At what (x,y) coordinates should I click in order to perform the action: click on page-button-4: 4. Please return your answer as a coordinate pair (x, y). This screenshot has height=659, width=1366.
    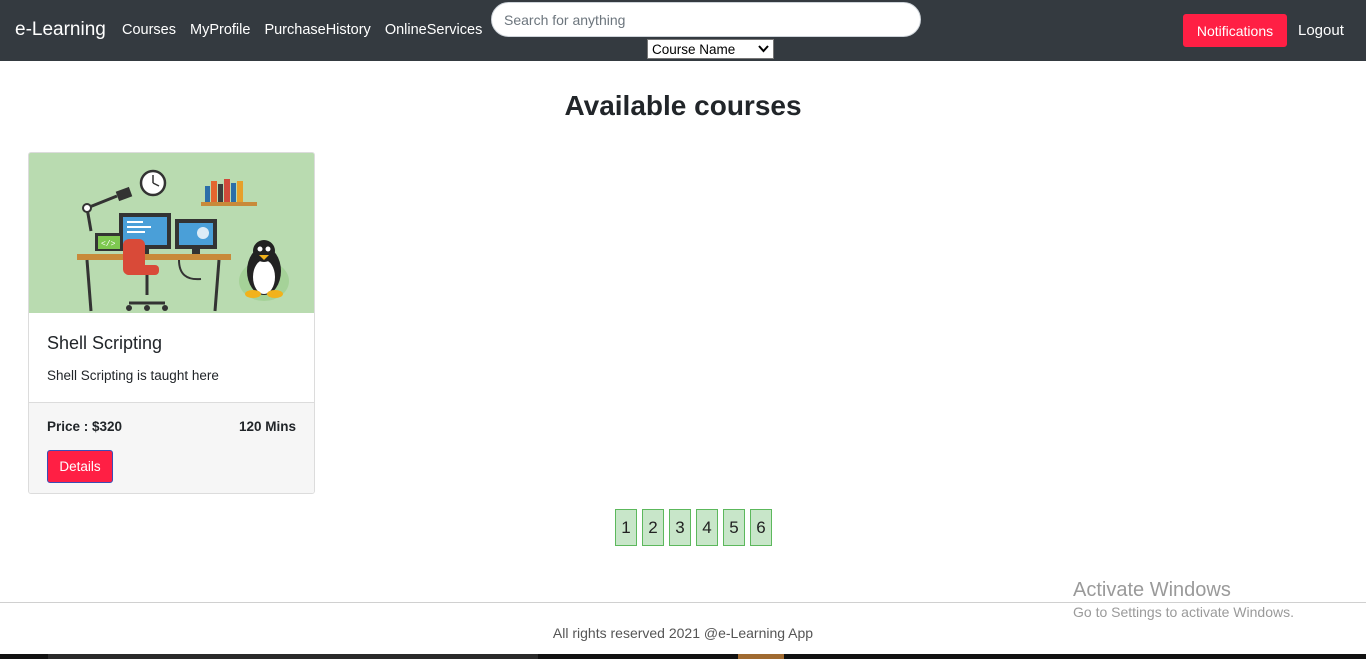
    Looking at the image, I should click on (707, 527).